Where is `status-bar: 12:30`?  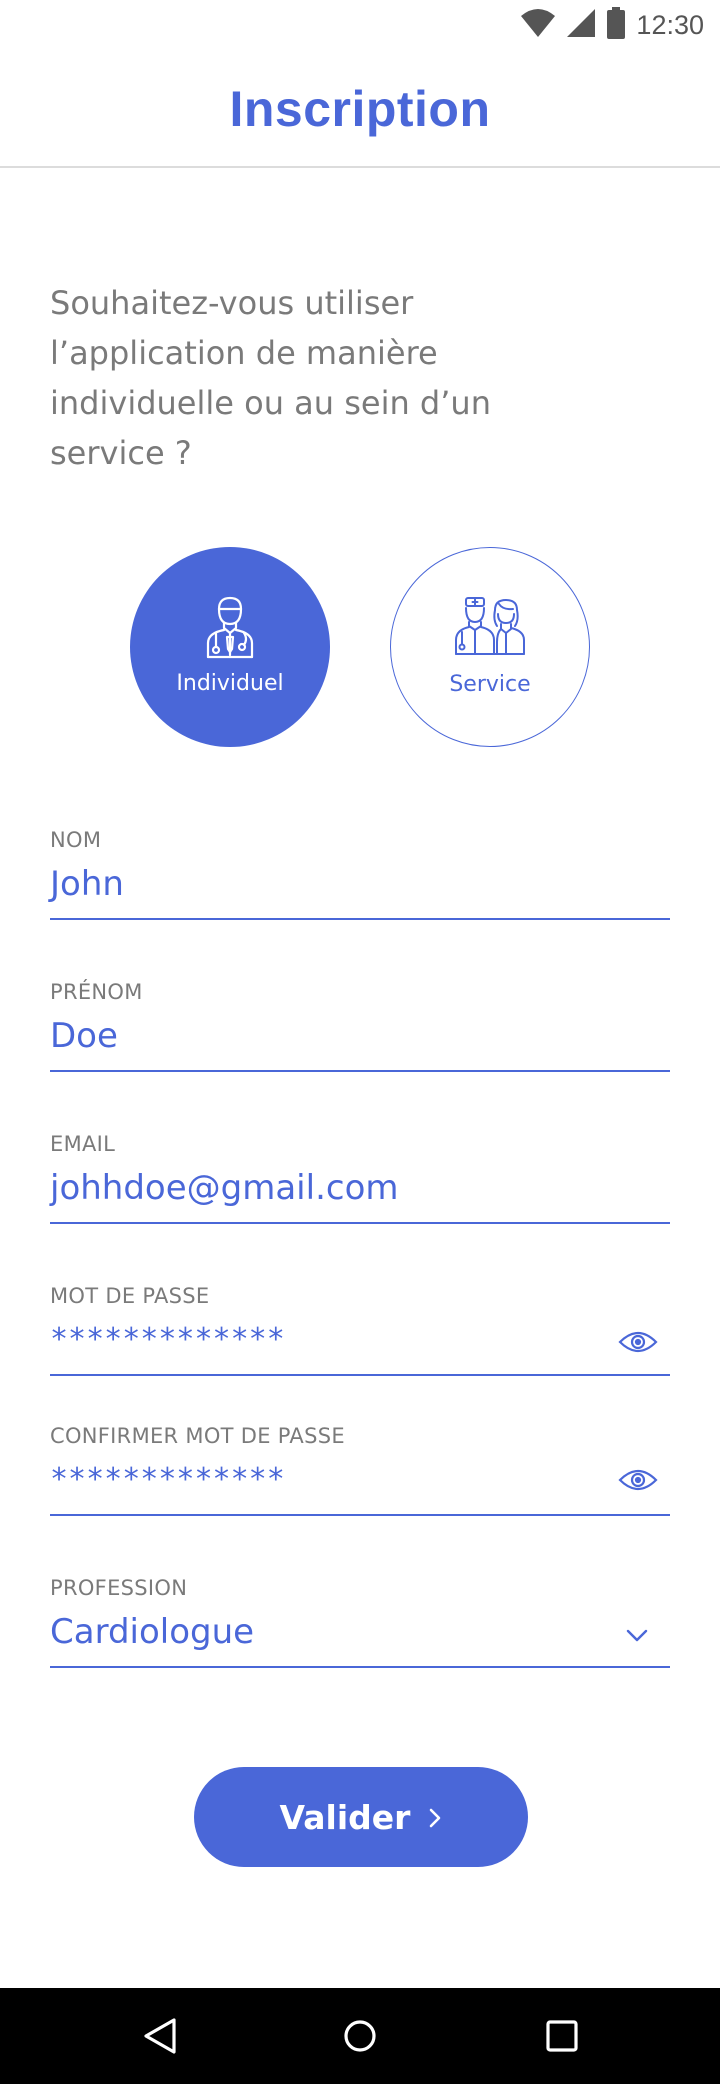 status-bar: 12:30 is located at coordinates (360, 25).